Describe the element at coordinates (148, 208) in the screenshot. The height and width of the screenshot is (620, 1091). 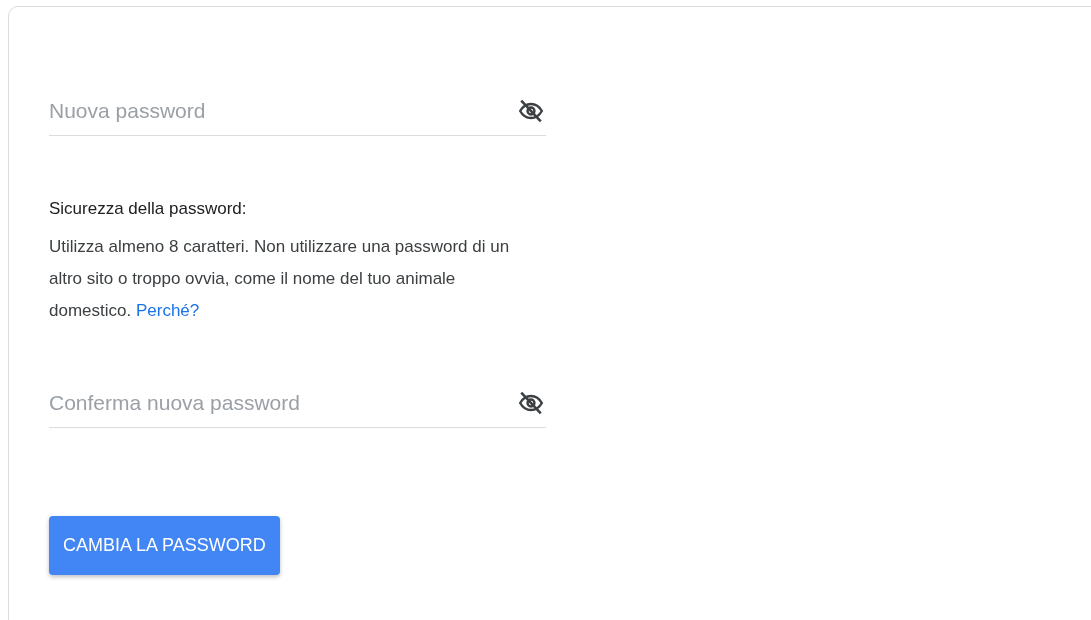
I see `strength-title: Sicurezza della password:` at that location.